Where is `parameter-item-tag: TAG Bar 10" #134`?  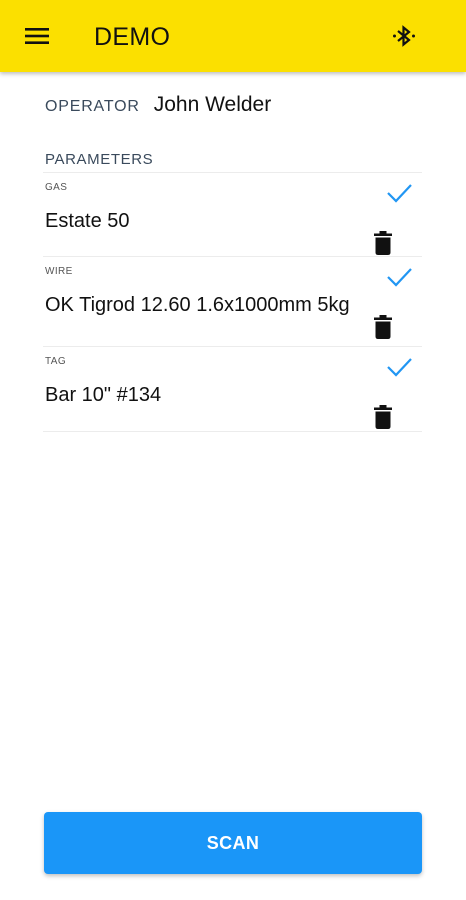 parameter-item-tag: TAG Bar 10" #134 is located at coordinates (232, 389).